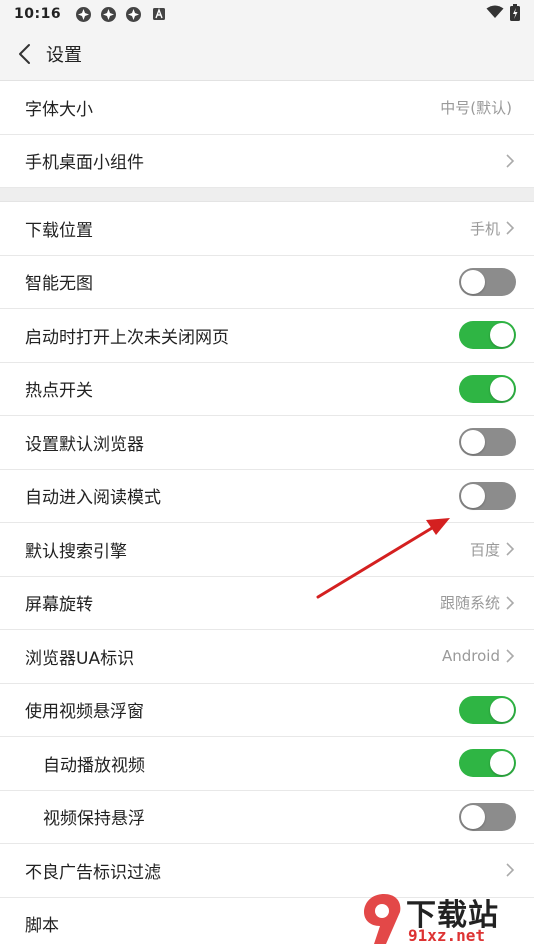 The image size is (534, 950). What do you see at coordinates (267, 496) in the screenshot?
I see `setting-auto-reader-mode: 自动进入阅读模式` at bounding box center [267, 496].